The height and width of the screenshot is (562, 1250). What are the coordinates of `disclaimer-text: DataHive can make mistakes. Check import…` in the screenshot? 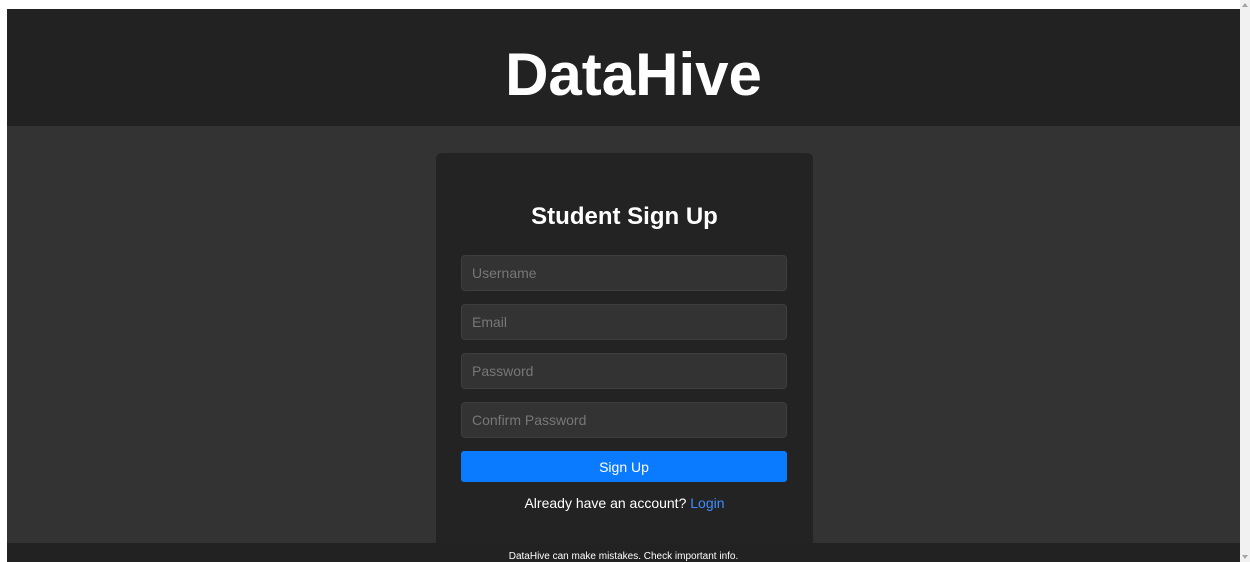 It's located at (623, 556).